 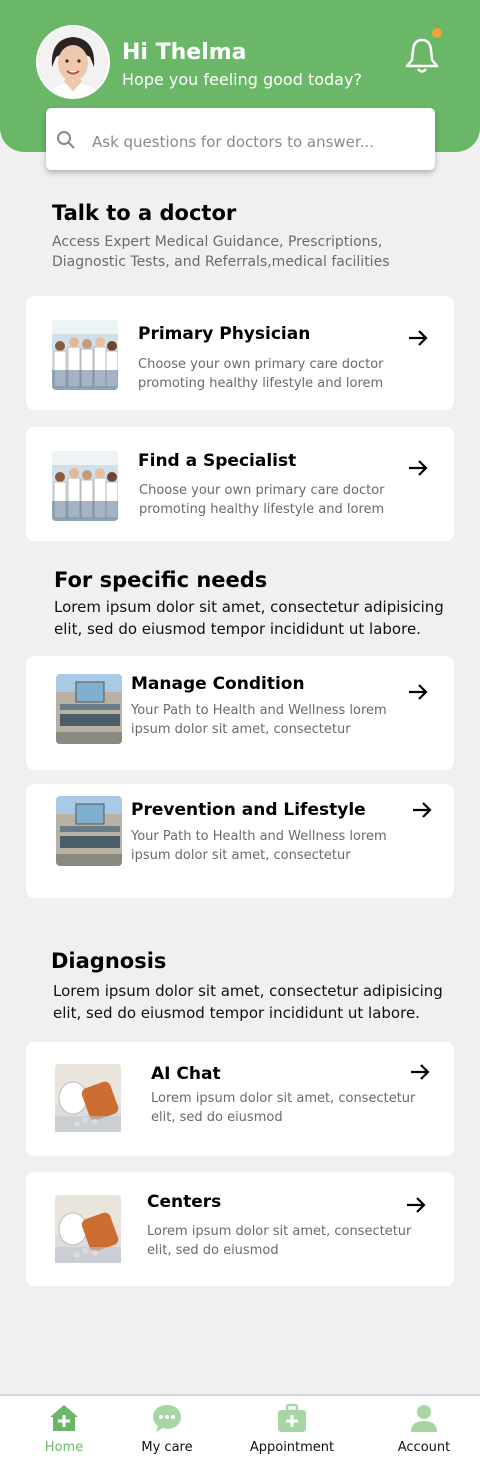 What do you see at coordinates (292, 1447) in the screenshot?
I see `nav-label: Appointment` at bounding box center [292, 1447].